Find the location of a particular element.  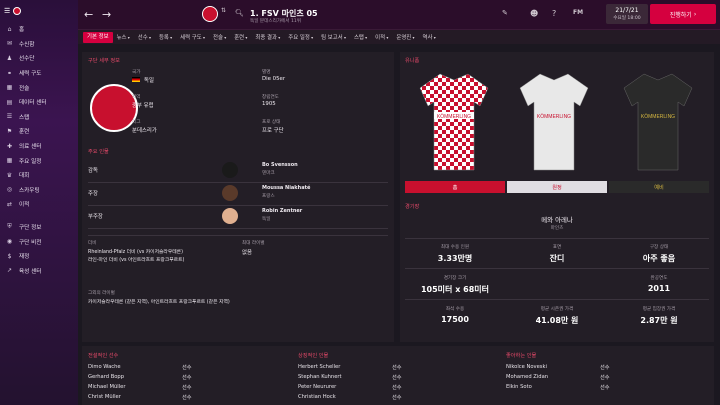

tab-2: 선수 ▾ is located at coordinates (144, 37).